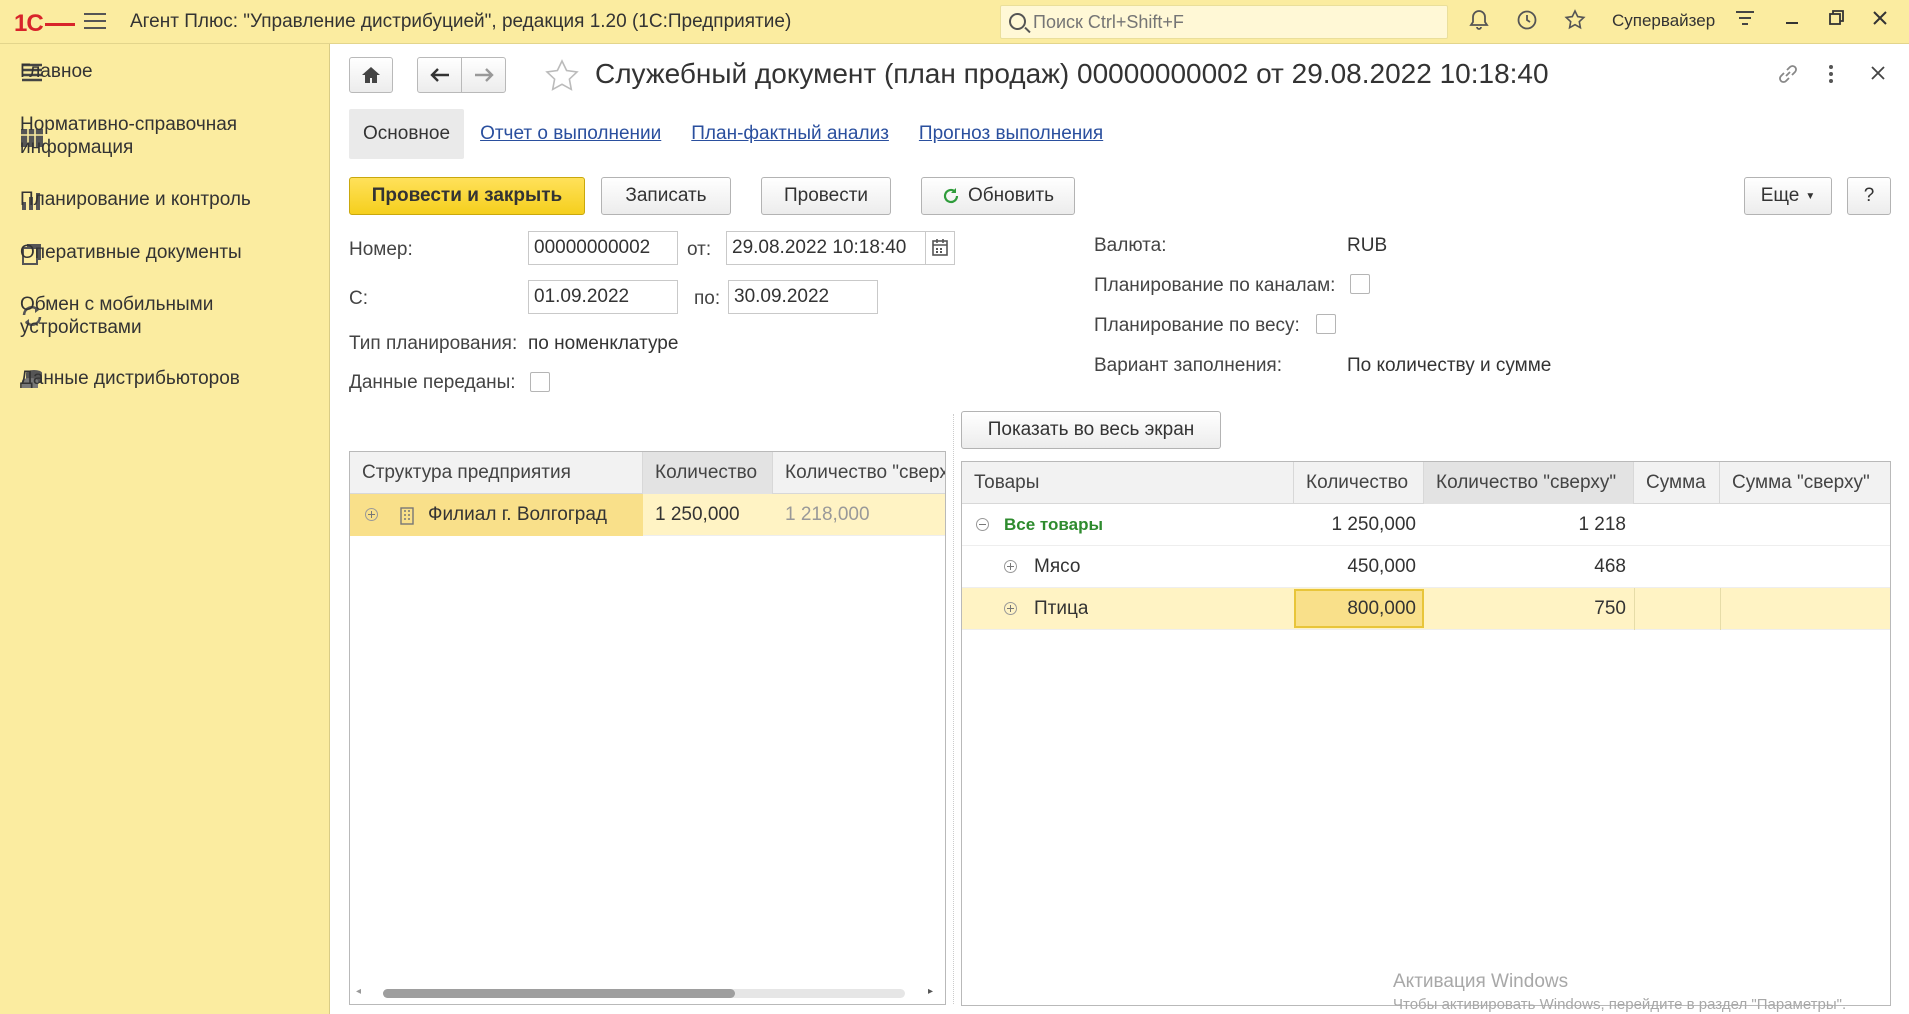  I want to click on favorites-star-icon, so click(1575, 23).